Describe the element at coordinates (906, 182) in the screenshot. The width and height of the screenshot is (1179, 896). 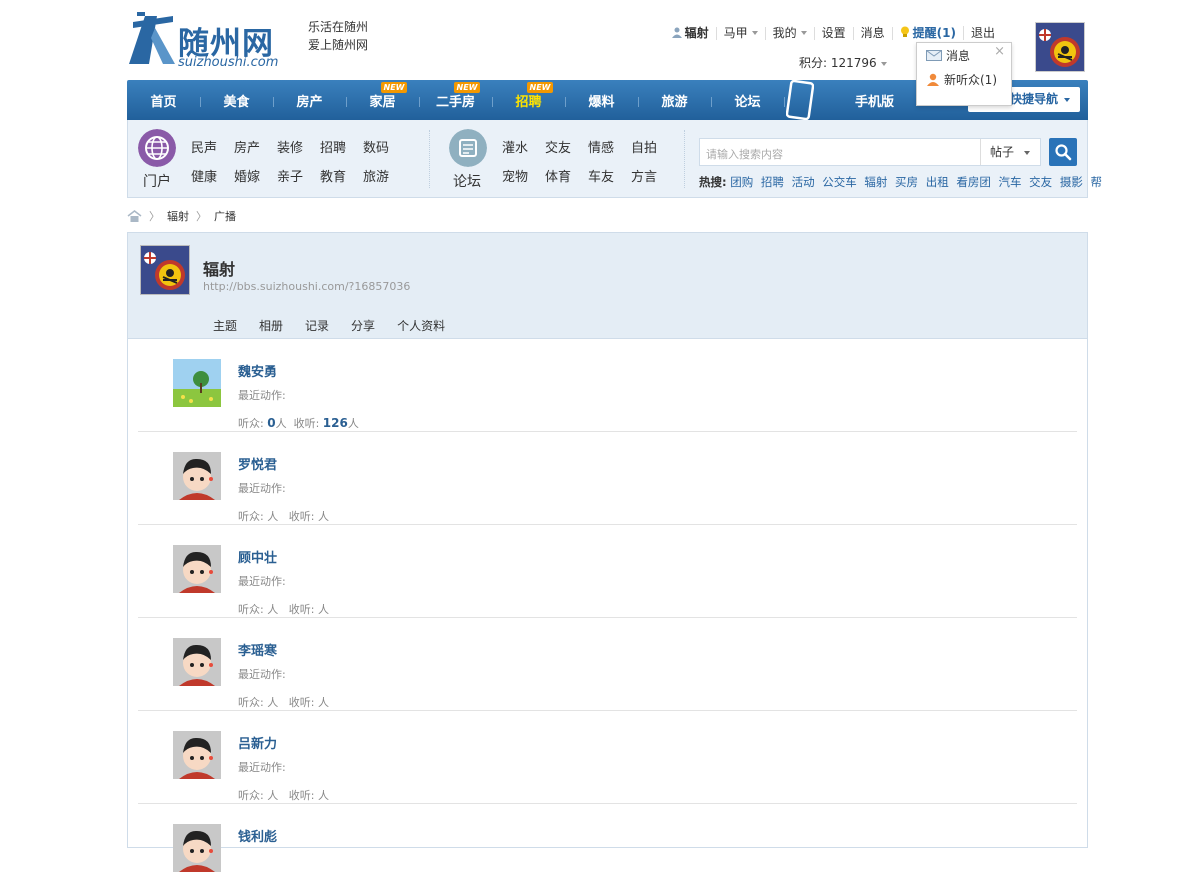
I see `hot-link: 买房` at that location.